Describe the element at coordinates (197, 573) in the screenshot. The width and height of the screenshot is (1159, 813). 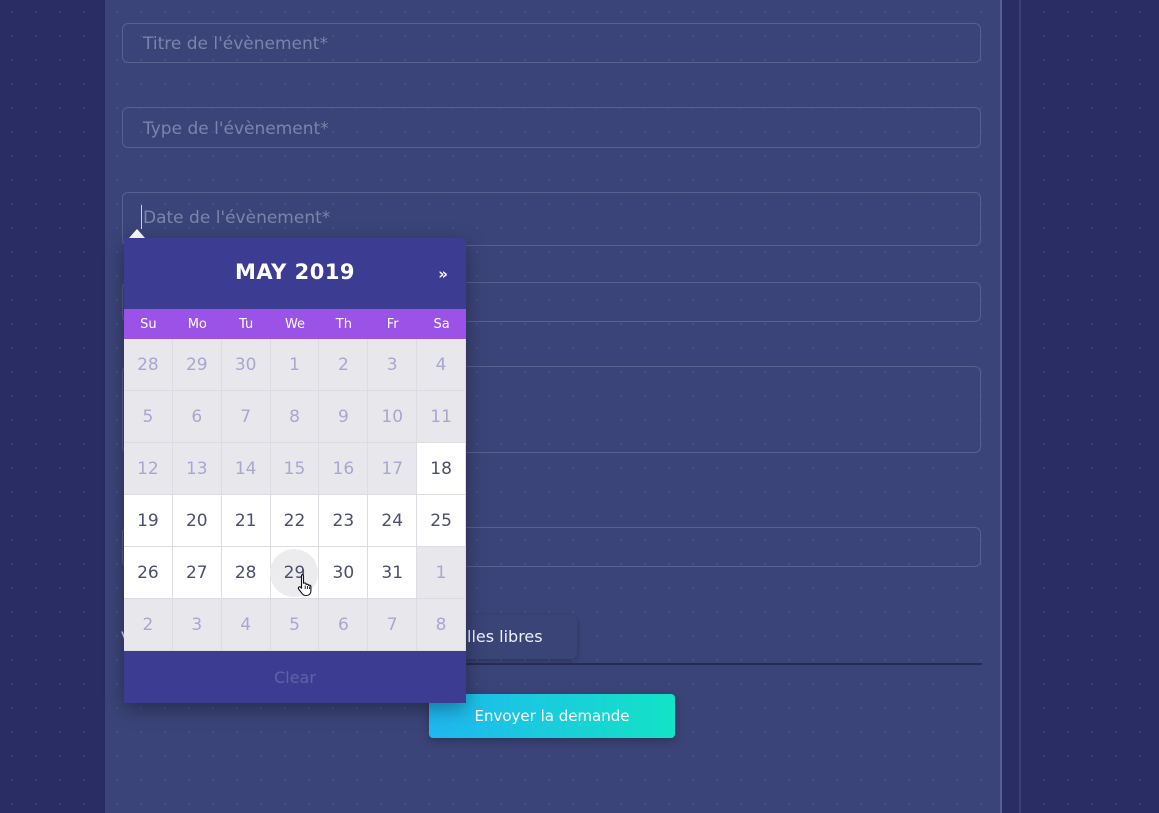
I see `day-cell: 27` at that location.